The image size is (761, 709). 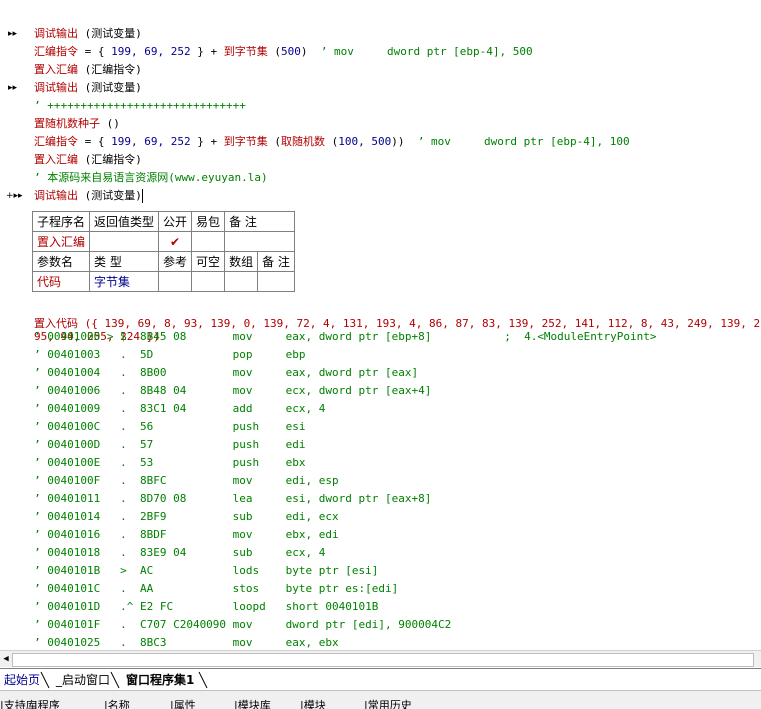 What do you see at coordinates (186, 642) in the screenshot?
I see `asm-comment-text: ’ 00401025 . 8BC3 mov eax, ebx` at bounding box center [186, 642].